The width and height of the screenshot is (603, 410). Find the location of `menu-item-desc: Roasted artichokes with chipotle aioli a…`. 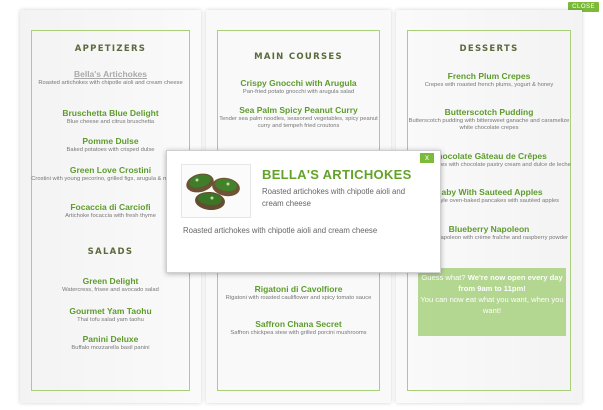

menu-item-desc: Roasted artichokes with chipotle aioli a… is located at coordinates (110, 83).